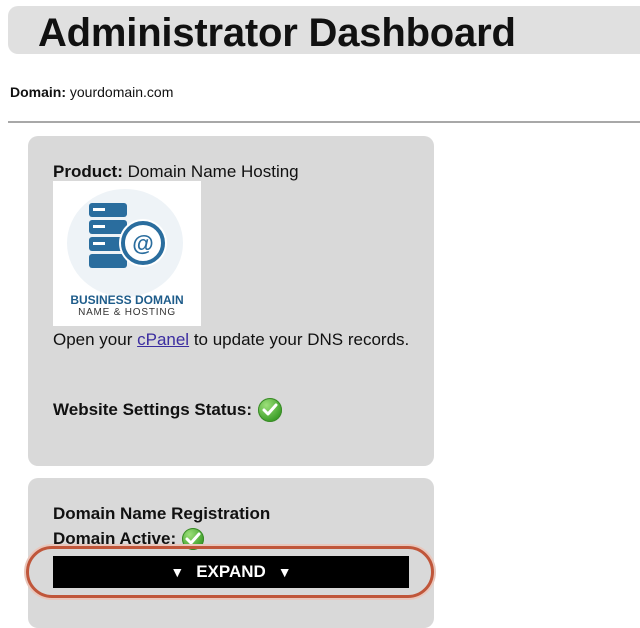  Describe the element at coordinates (152, 409) in the screenshot. I see `status-label: Website Settings Status:` at that location.